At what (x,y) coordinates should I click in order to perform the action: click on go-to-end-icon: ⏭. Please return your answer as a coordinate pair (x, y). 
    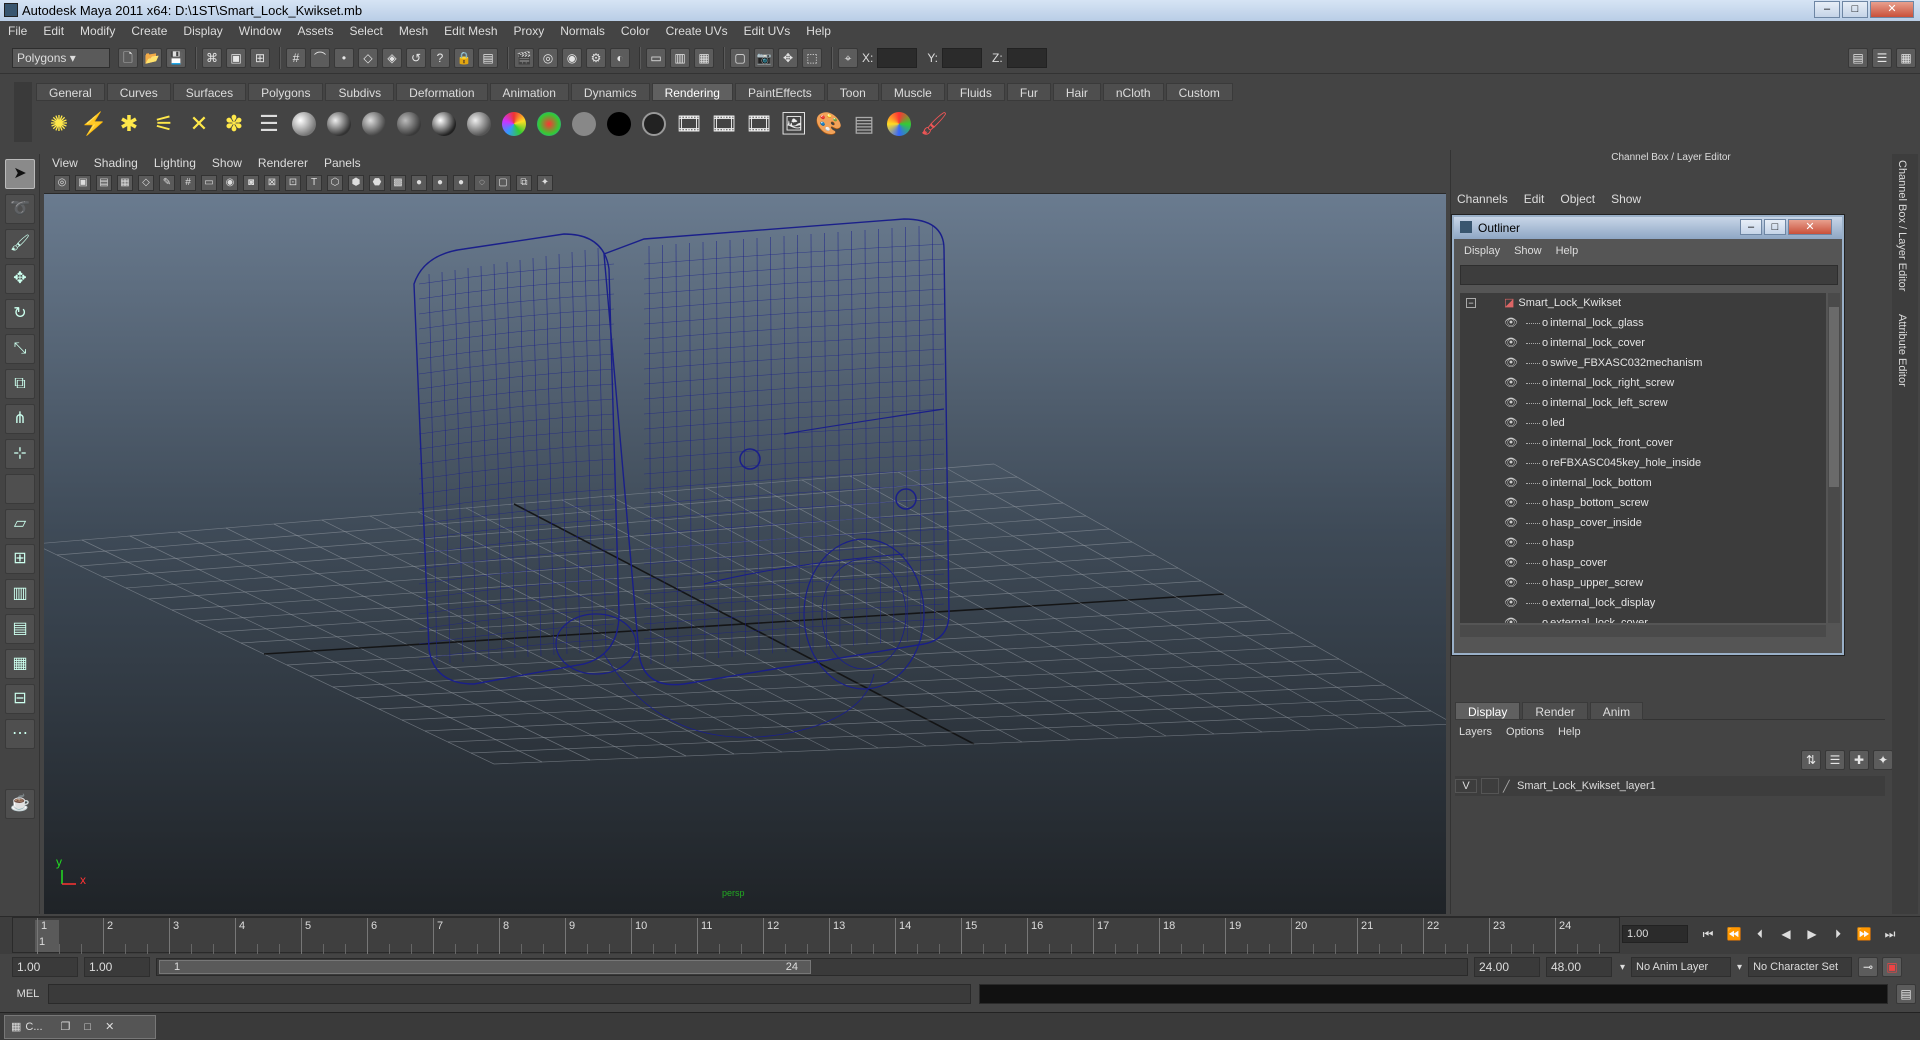
    Looking at the image, I should click on (1890, 934).